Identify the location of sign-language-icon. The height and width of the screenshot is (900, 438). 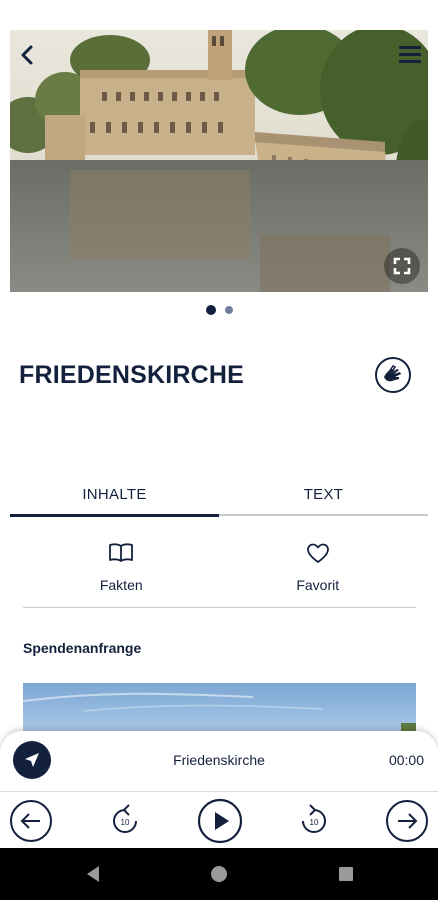
(392, 373).